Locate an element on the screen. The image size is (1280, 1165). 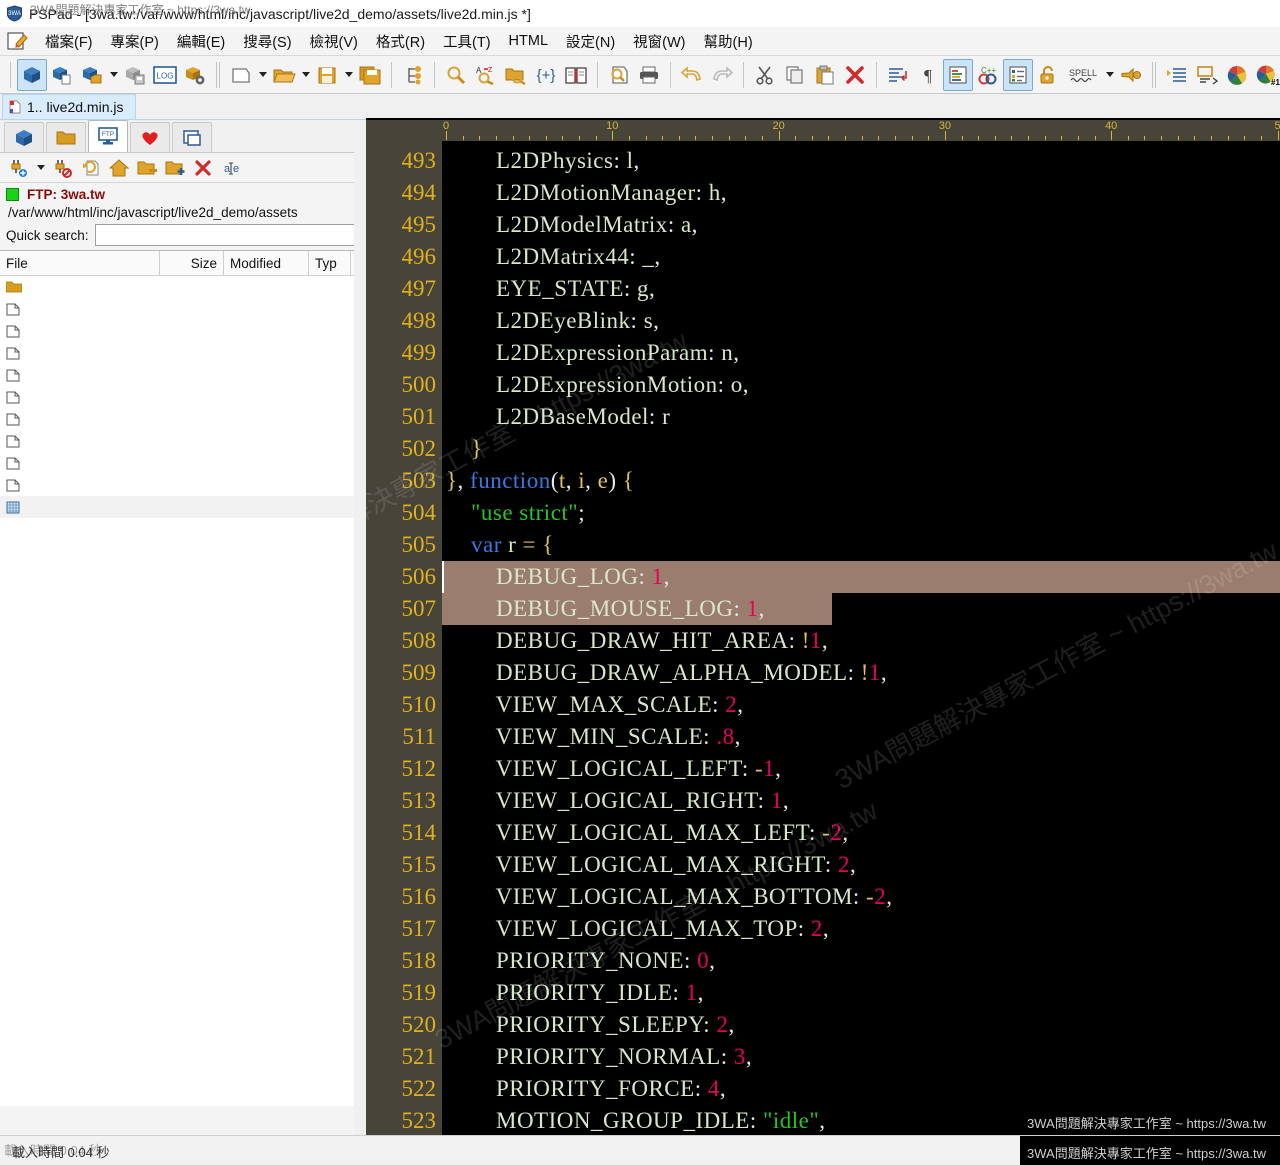
menu-format: 格式(R) is located at coordinates (400, 41).